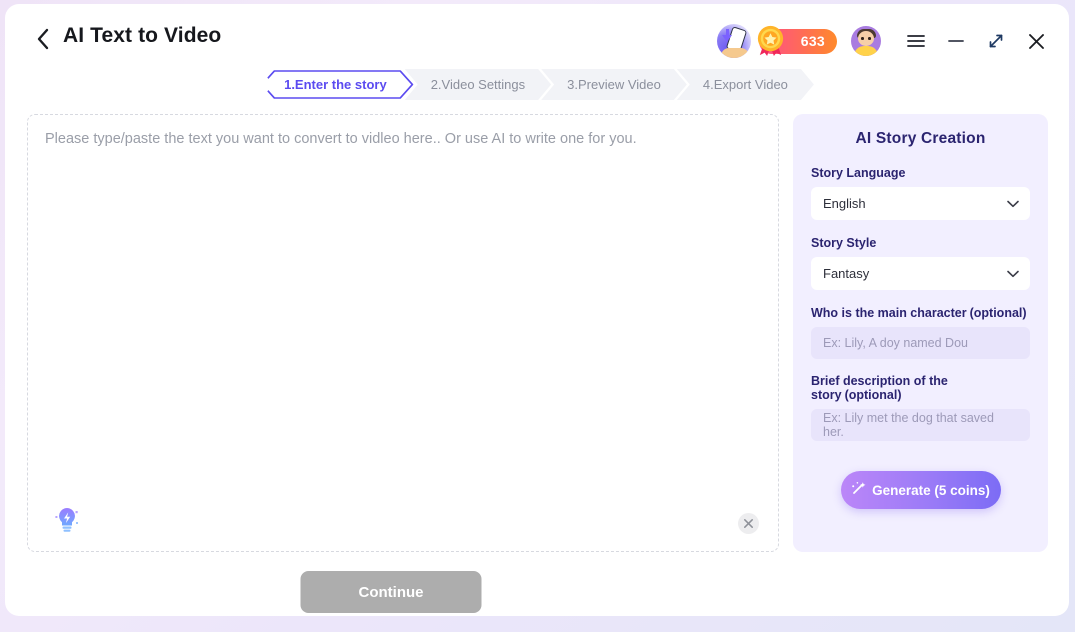 This screenshot has width=1075, height=632. What do you see at coordinates (748, 523) in the screenshot?
I see `clear-circle-icon` at bounding box center [748, 523].